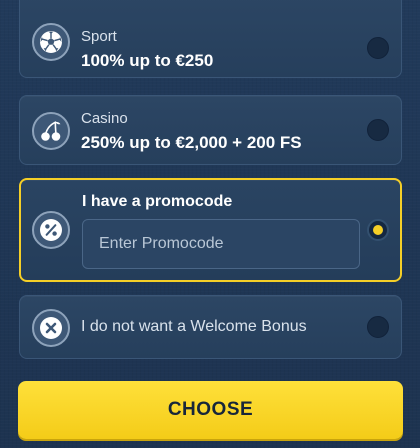 The image size is (420, 448). What do you see at coordinates (221, 244) in the screenshot?
I see `promocode-input` at bounding box center [221, 244].